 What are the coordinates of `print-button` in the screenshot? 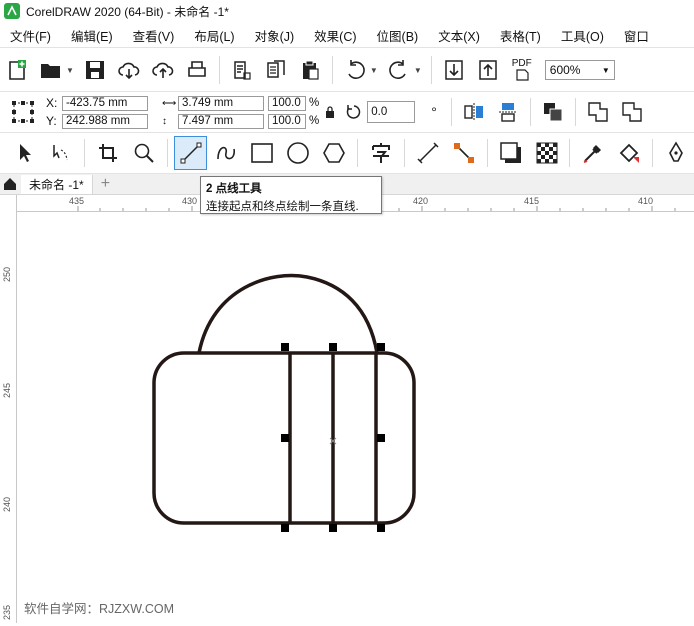 It's located at (197, 70).